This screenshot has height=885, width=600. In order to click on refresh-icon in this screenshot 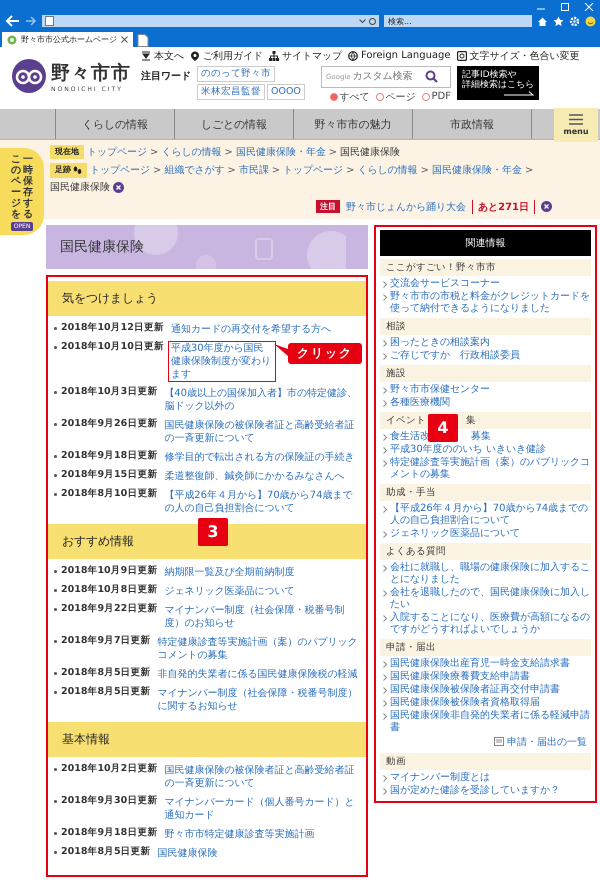, I will do `click(372, 21)`.